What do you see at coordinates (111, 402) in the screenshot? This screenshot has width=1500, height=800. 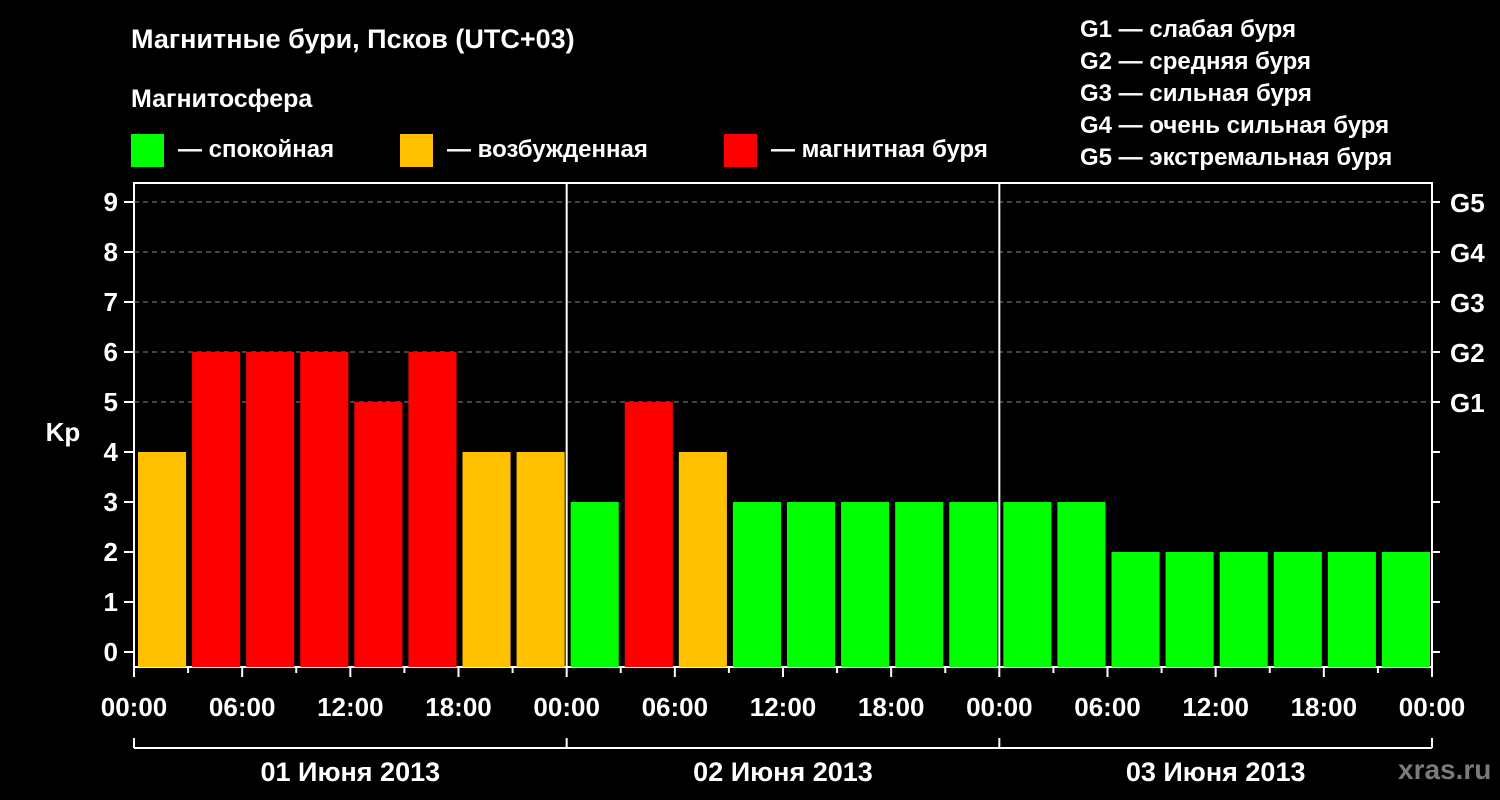 I see `y-tick-label: 5` at bounding box center [111, 402].